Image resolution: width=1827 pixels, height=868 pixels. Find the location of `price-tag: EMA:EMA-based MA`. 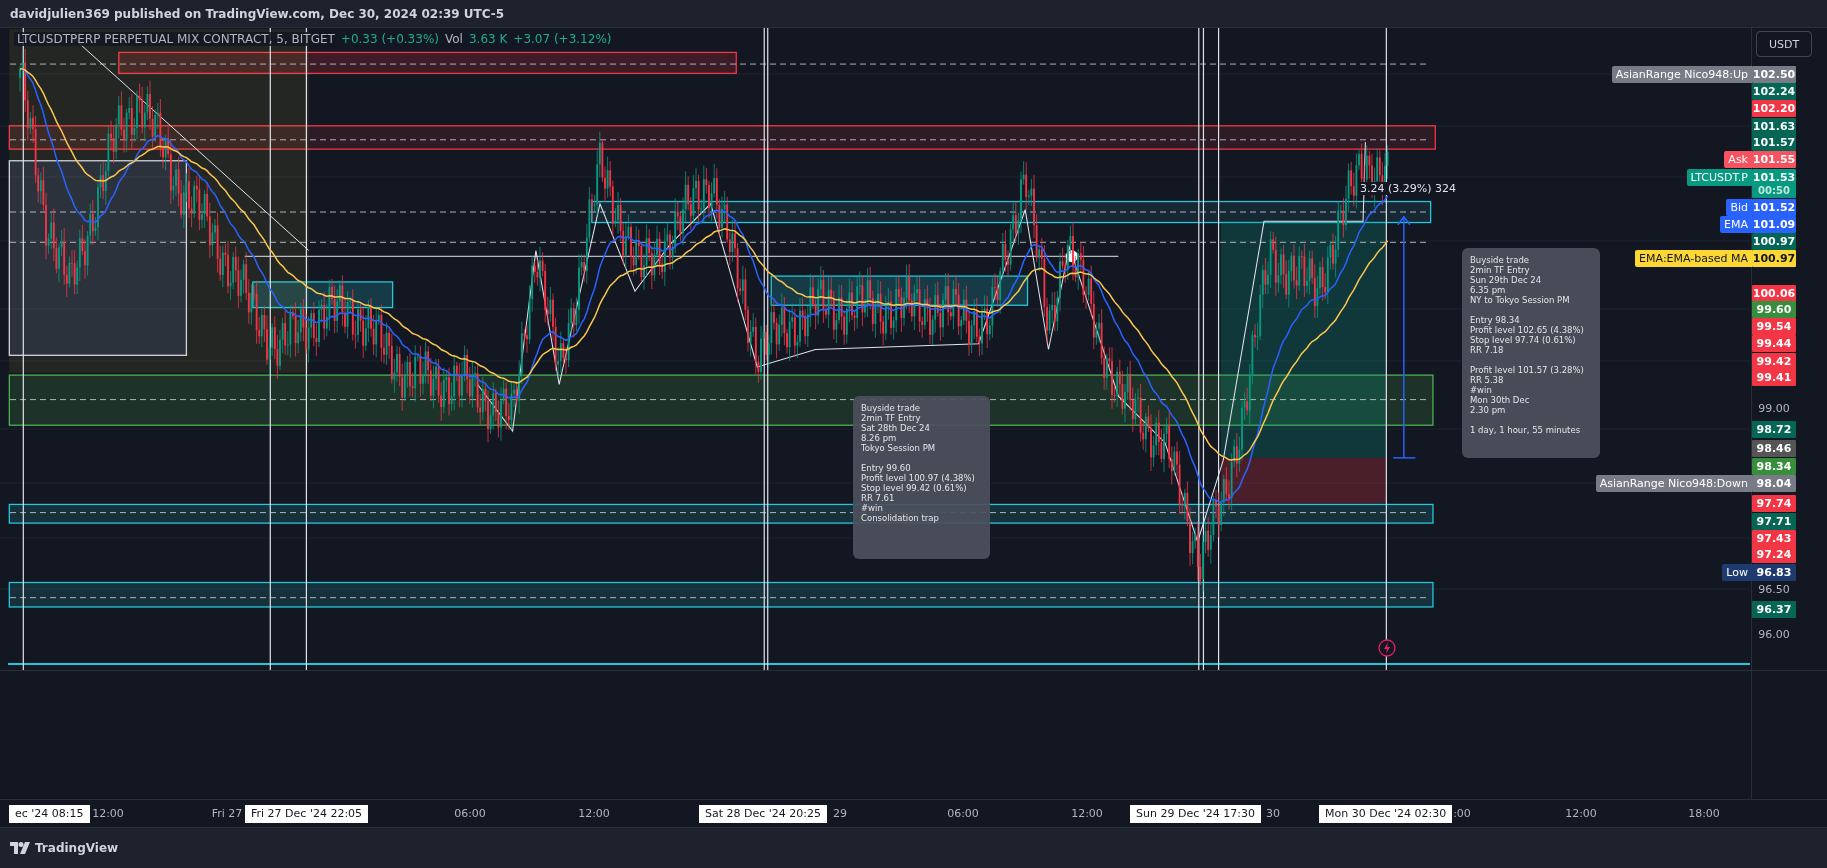

price-tag: EMA:EMA-based MA is located at coordinates (1693, 258).